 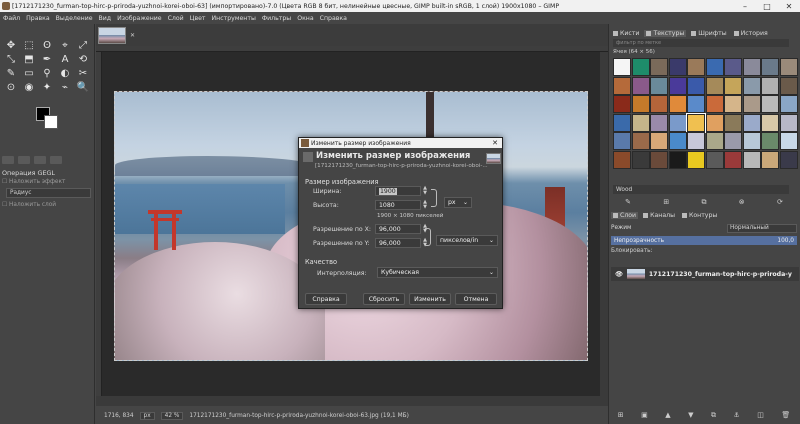 I want to click on canvas-vertical-scrollbar, so click(x=604, y=227).